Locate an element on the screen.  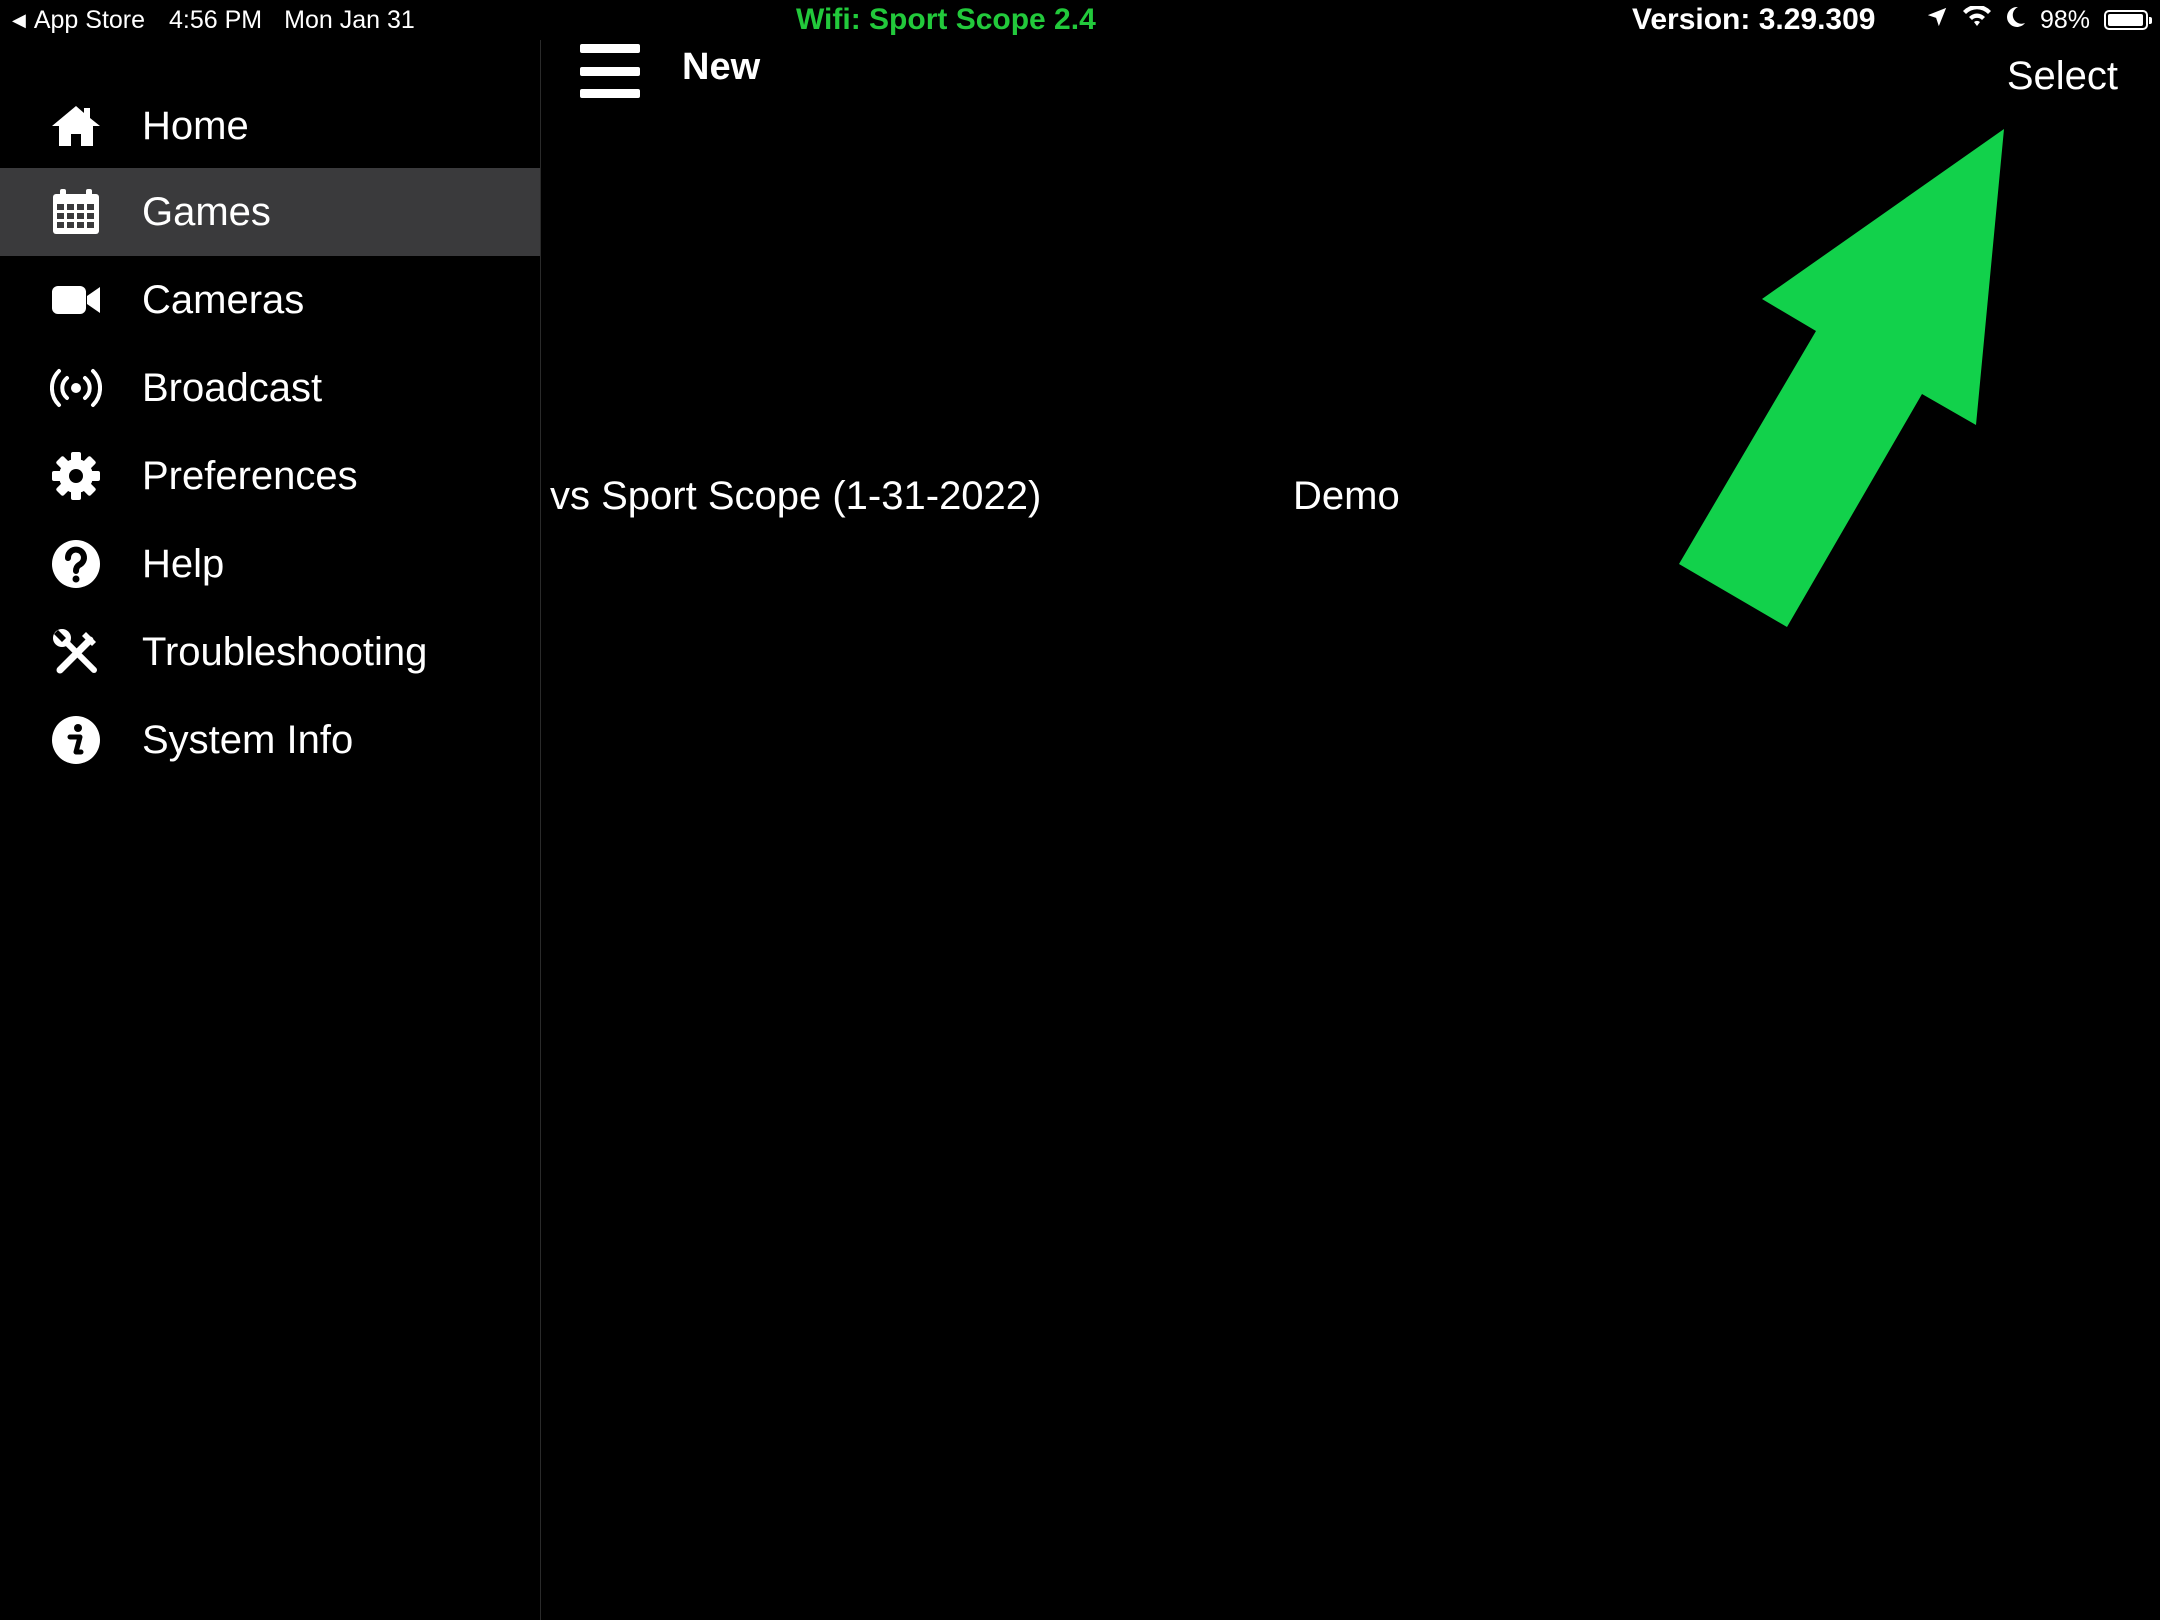
sidebar-item-cameras: Cameras is located at coordinates (270, 300).